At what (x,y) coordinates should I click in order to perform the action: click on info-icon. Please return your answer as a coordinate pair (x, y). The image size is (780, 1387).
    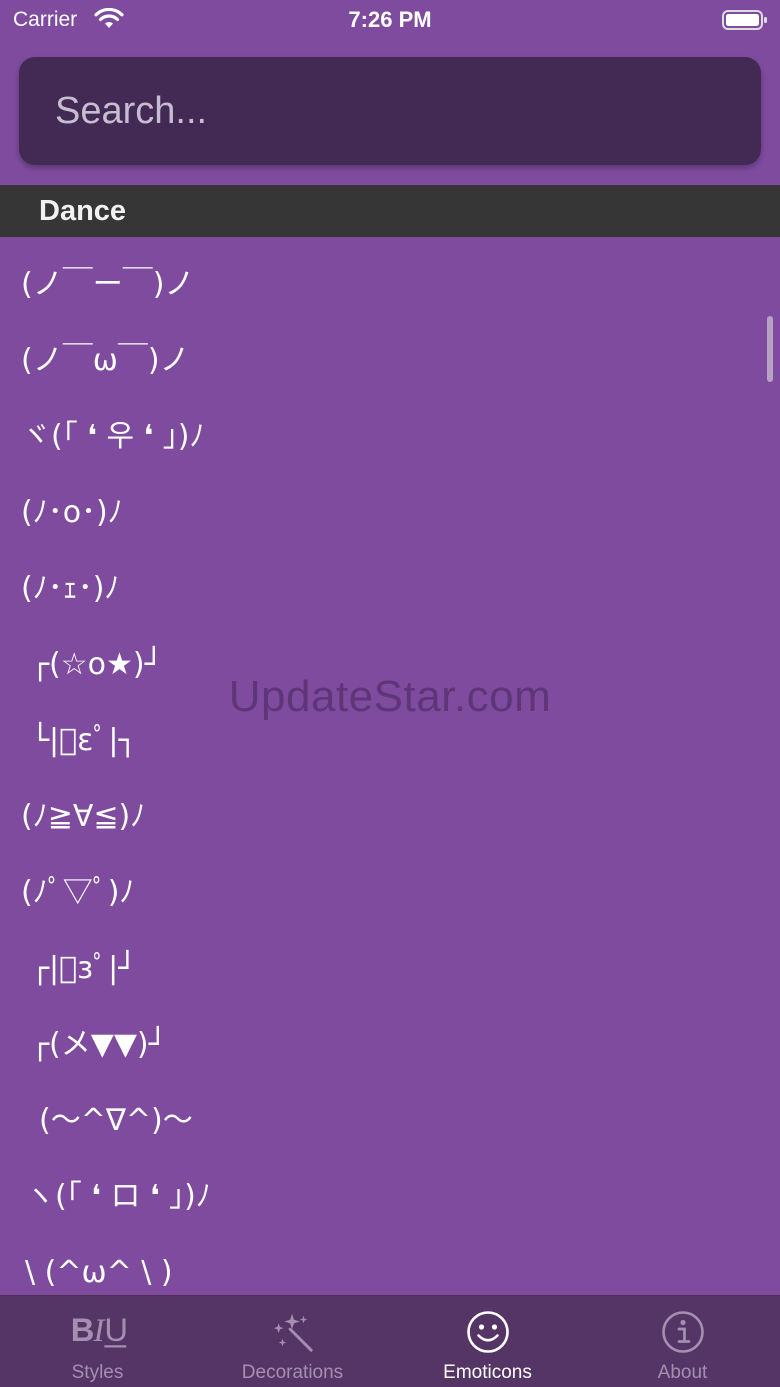
    Looking at the image, I should click on (682, 1332).